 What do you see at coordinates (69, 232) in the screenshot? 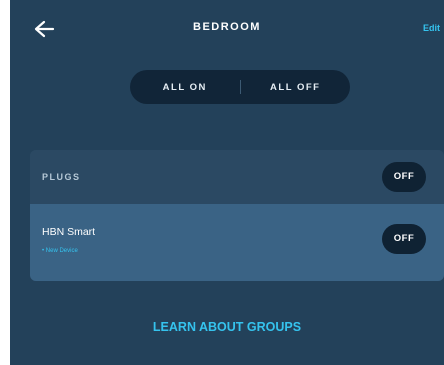
I see `device-name: HBN Smart` at bounding box center [69, 232].